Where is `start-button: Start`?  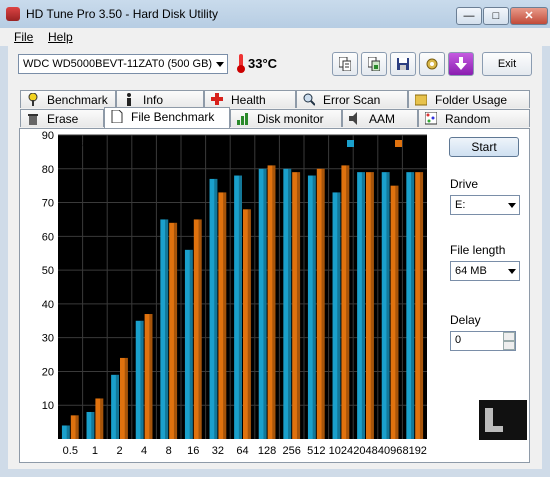
start-button: Start is located at coordinates (484, 147).